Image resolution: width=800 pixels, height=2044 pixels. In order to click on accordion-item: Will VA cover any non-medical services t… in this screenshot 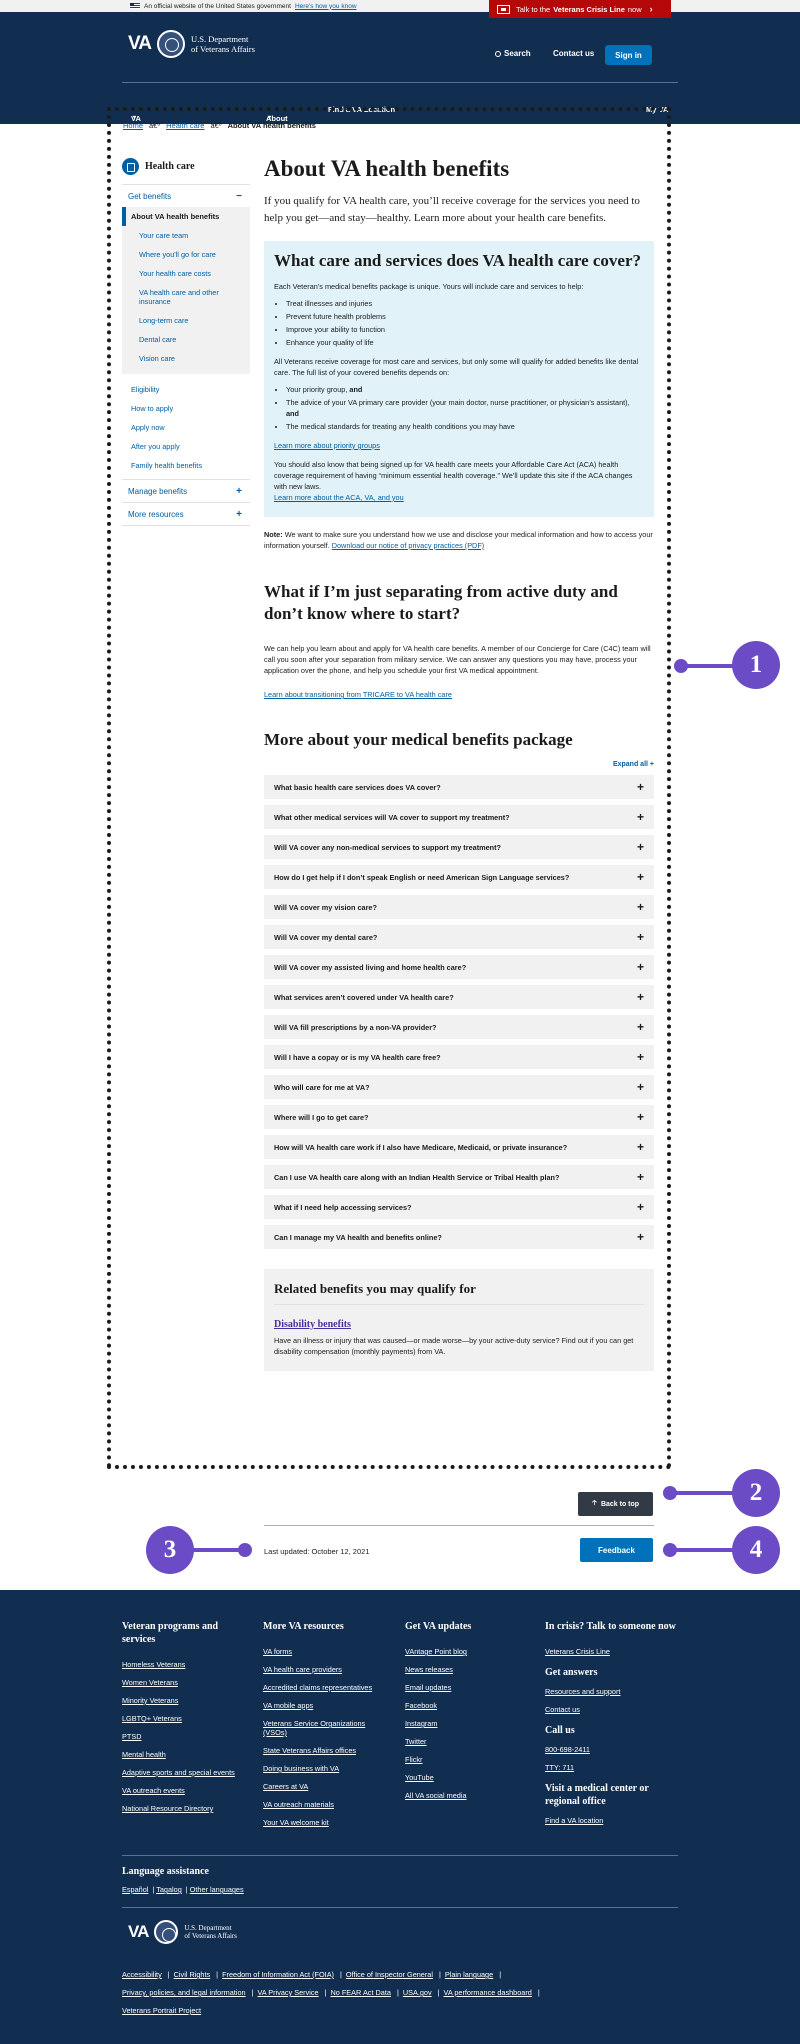, I will do `click(459, 847)`.